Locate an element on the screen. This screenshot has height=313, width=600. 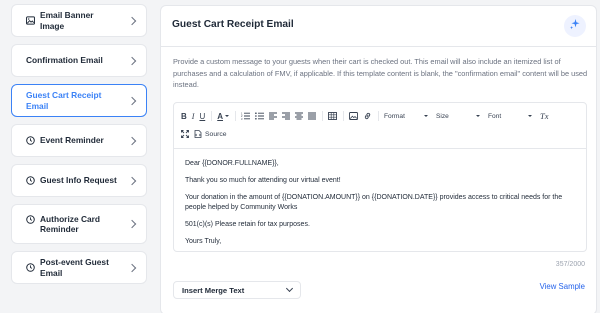
bulleted-list-button is located at coordinates (260, 116).